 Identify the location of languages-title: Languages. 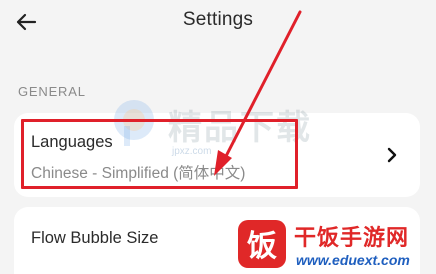
(72, 142).